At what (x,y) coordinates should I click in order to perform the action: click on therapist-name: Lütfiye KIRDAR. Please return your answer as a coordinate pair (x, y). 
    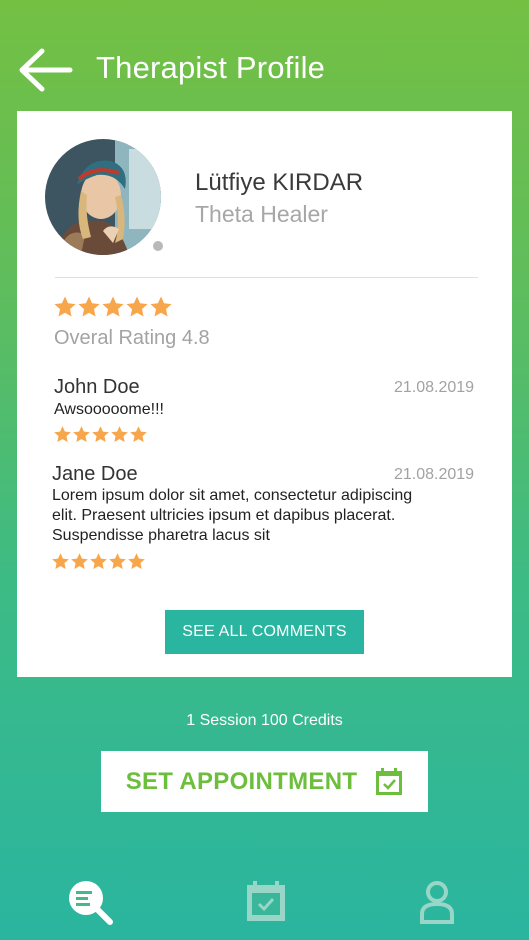
    Looking at the image, I should click on (279, 182).